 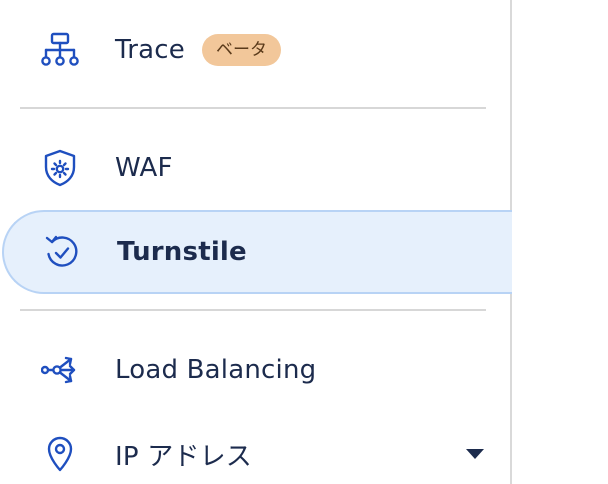 What do you see at coordinates (60, 370) in the screenshot?
I see `load-balancer-icon` at bounding box center [60, 370].